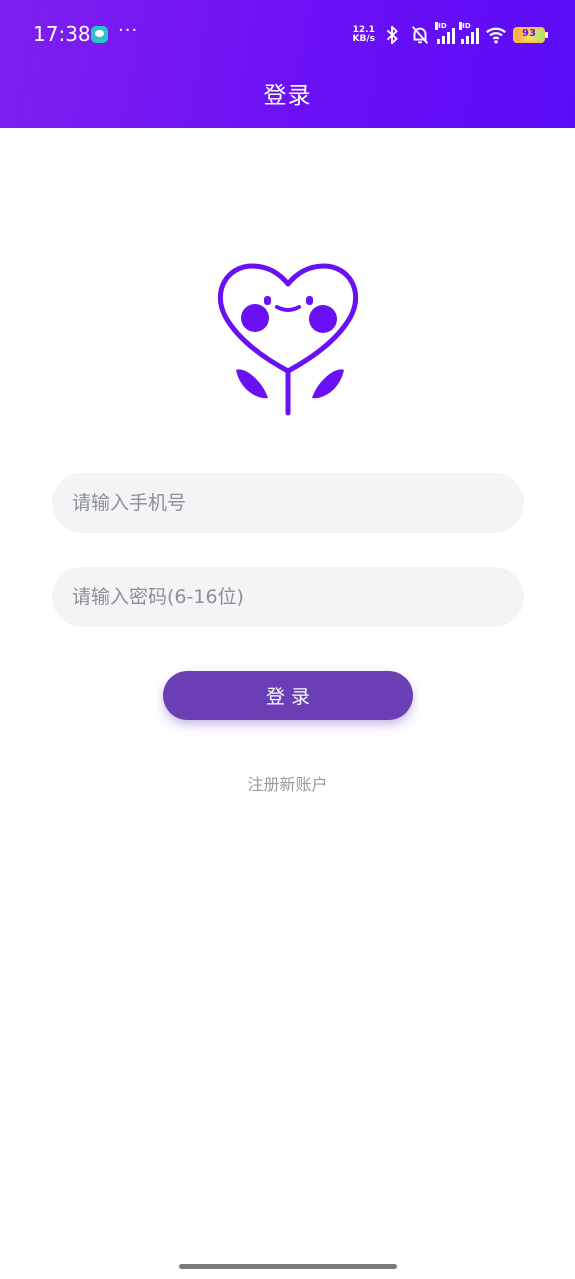 The width and height of the screenshot is (575, 1279). I want to click on hd-label: HD, so click(441, 26).